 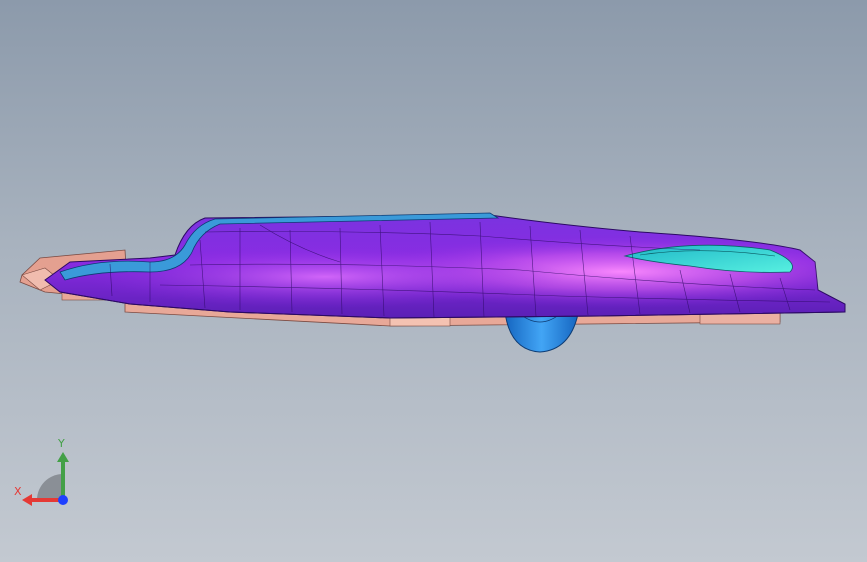 What do you see at coordinates (18, 491) in the screenshot?
I see `x-axis-label: X` at bounding box center [18, 491].